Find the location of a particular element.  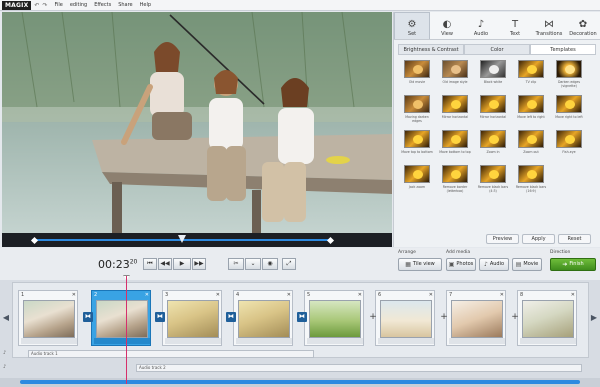

template-item: Move right to left is located at coordinates (569, 109).